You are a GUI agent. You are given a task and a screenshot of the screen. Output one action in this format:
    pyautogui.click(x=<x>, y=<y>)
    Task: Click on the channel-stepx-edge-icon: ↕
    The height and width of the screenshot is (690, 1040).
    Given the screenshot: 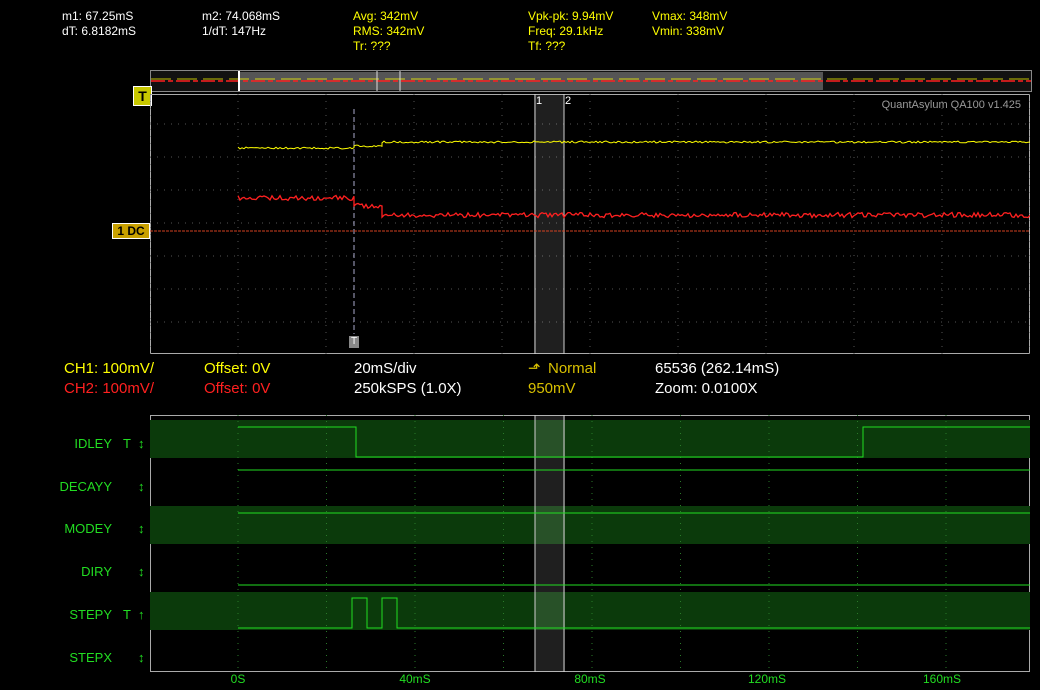 What is the action you would take?
    pyautogui.click(x=141, y=657)
    